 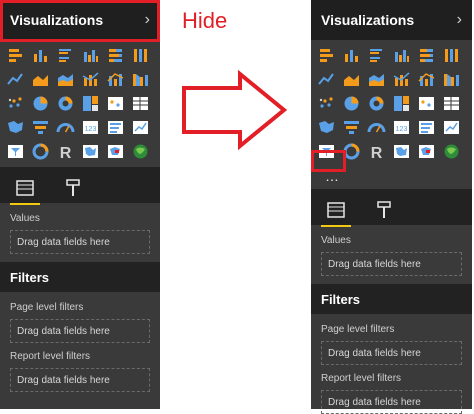 I want to click on header-highlight-box, so click(x=80, y=21).